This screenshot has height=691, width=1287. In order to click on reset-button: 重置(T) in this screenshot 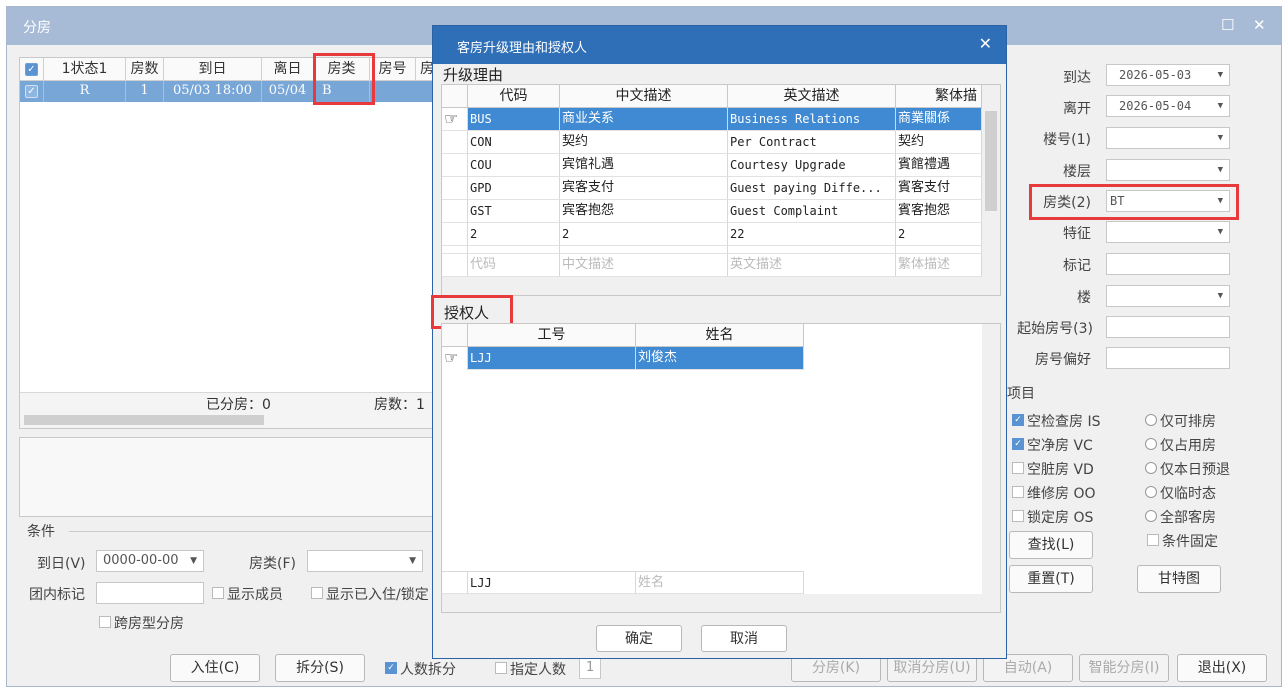, I will do `click(1051, 579)`.